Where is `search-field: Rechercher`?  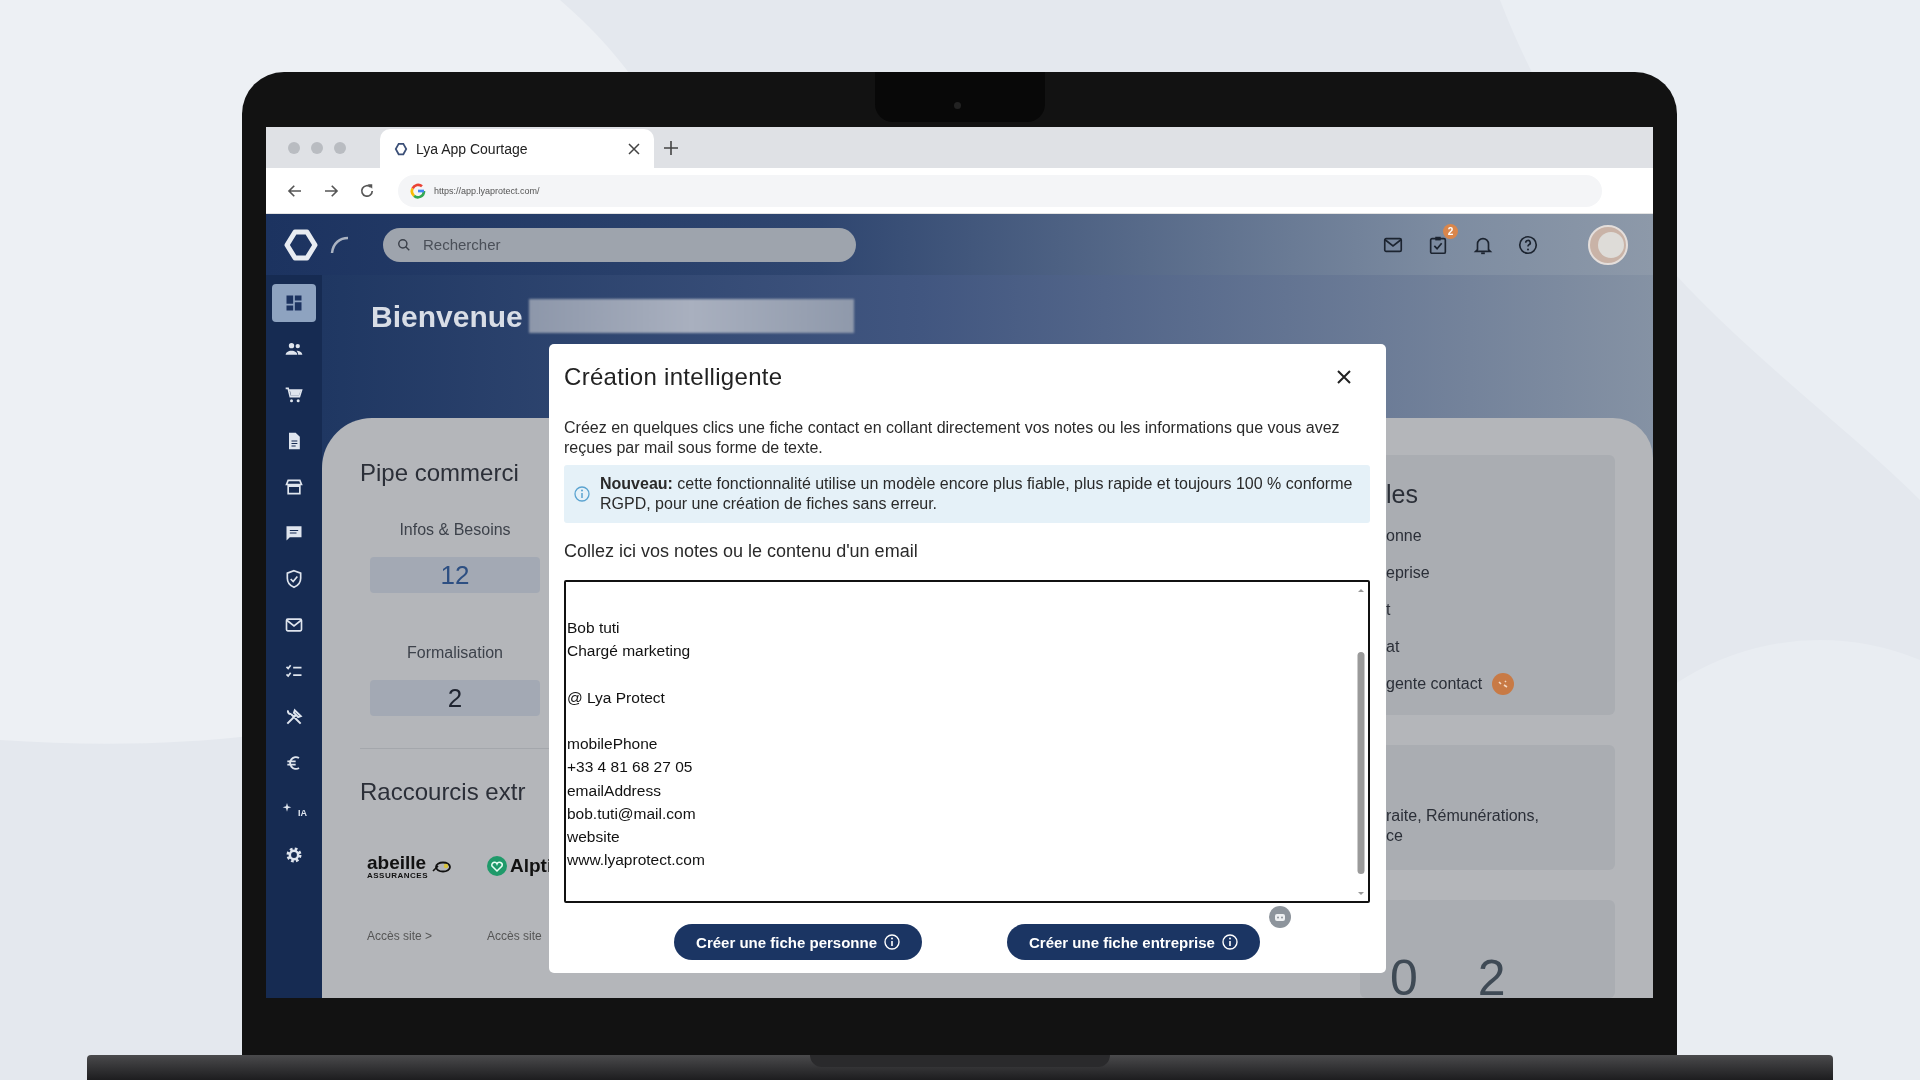 search-field: Rechercher is located at coordinates (619, 244).